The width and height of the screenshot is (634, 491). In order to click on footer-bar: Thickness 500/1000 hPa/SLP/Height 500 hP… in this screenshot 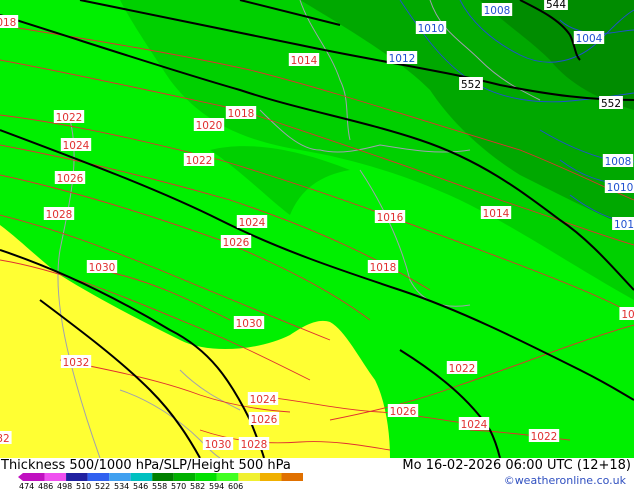, I will do `click(317, 474)`.